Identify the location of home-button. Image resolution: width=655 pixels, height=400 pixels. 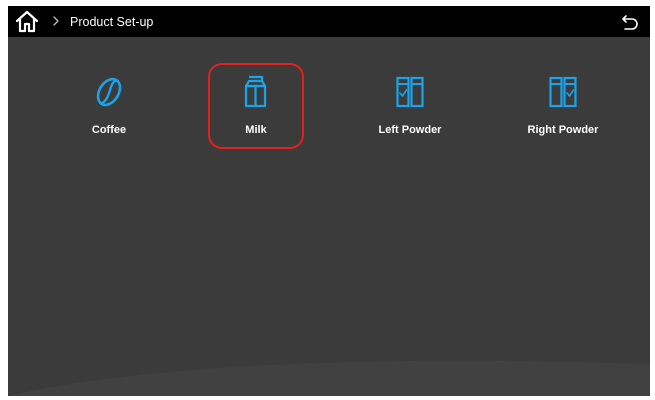
(27, 21).